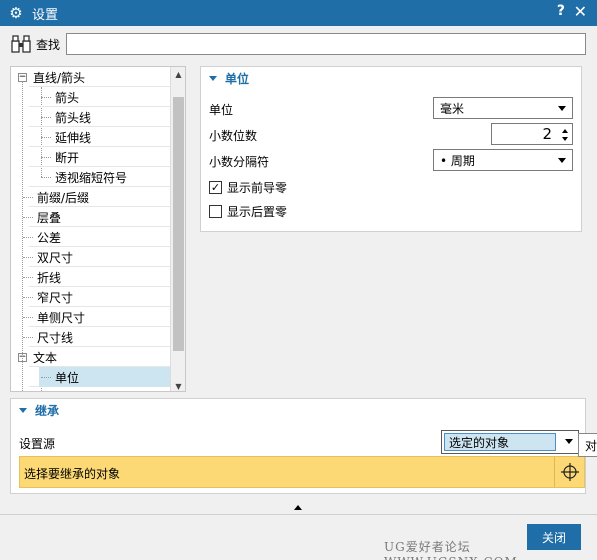 The image size is (597, 560). What do you see at coordinates (503, 160) in the screenshot?
I see `separator-dropdown: • 周期` at bounding box center [503, 160].